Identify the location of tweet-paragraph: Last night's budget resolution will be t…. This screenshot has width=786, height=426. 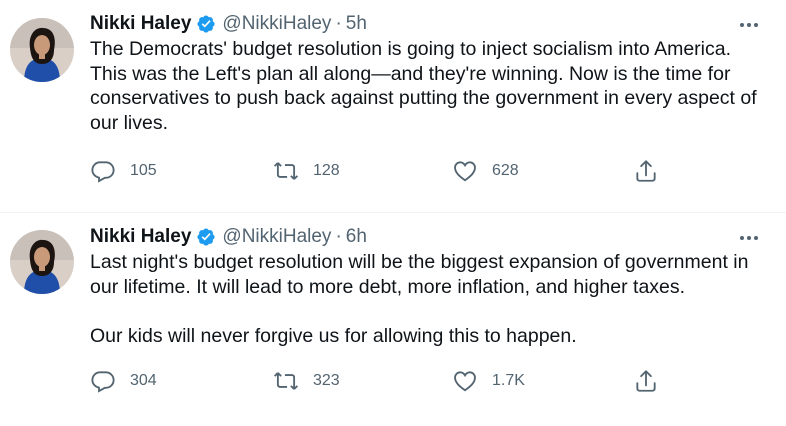
(419, 274).